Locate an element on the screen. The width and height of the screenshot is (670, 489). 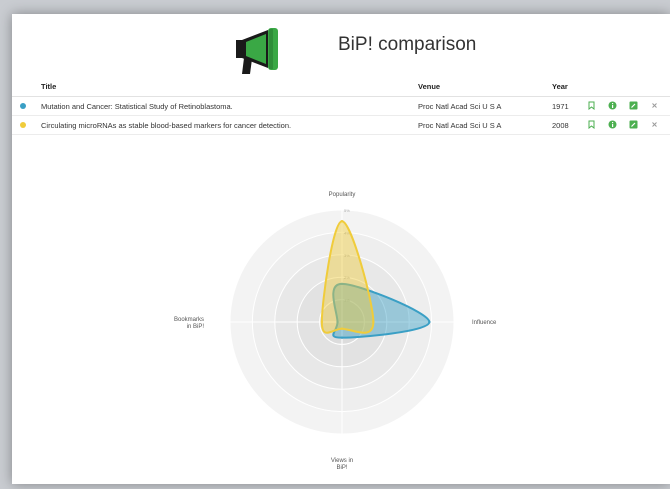
megaphone-logo-icon is located at coordinates (260, 51).